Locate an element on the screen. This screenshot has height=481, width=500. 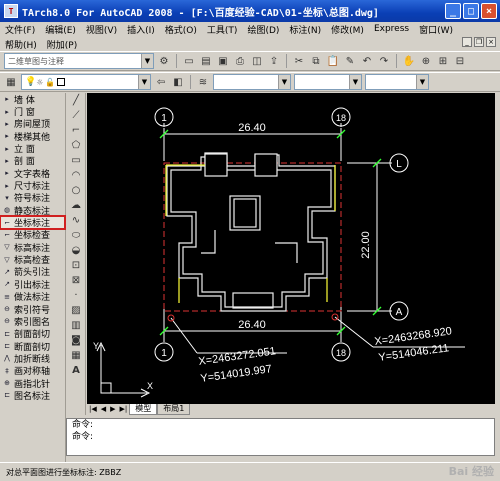
text-icon: A is located at coordinates (76, 370).